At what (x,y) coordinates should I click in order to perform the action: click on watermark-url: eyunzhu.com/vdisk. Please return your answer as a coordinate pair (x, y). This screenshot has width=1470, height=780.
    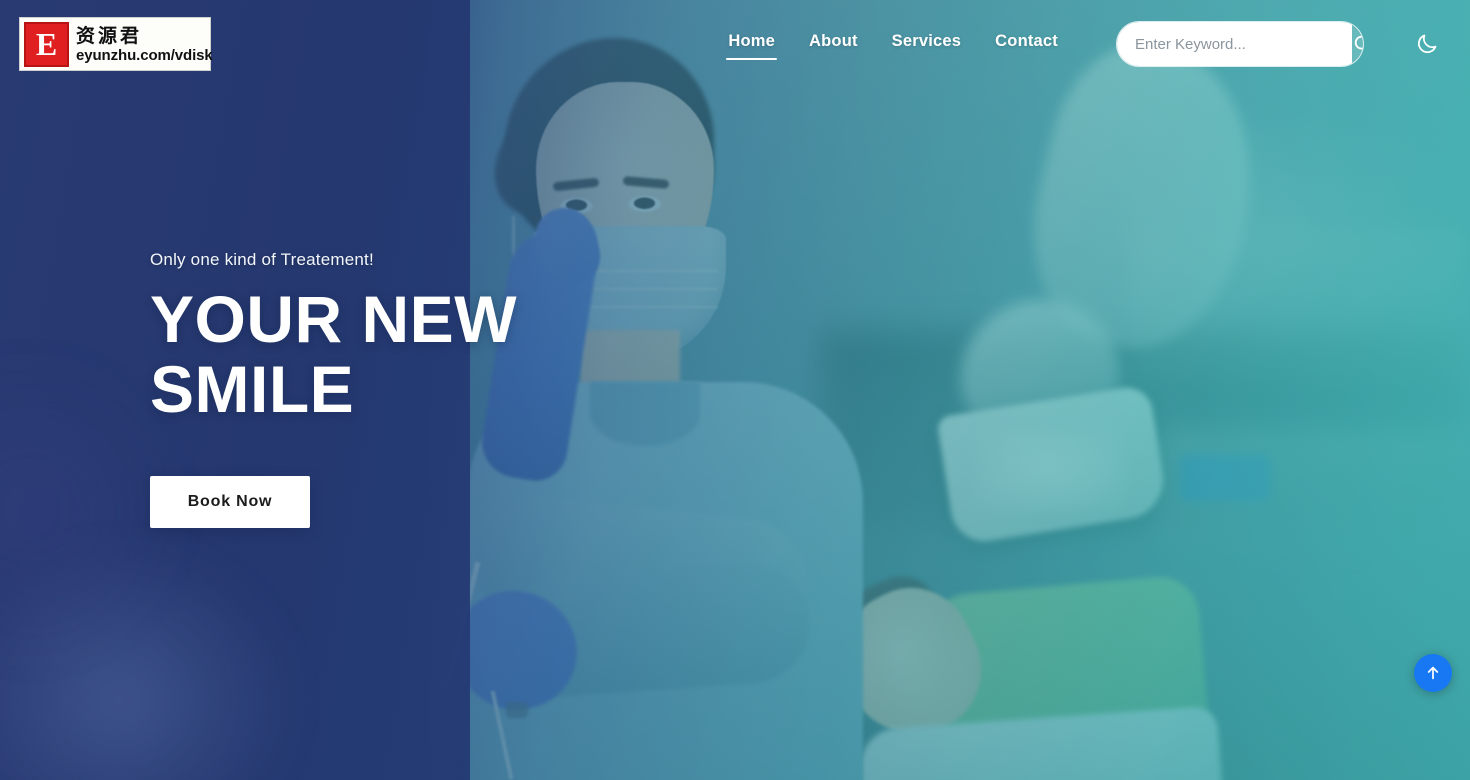
    Looking at the image, I should click on (144, 55).